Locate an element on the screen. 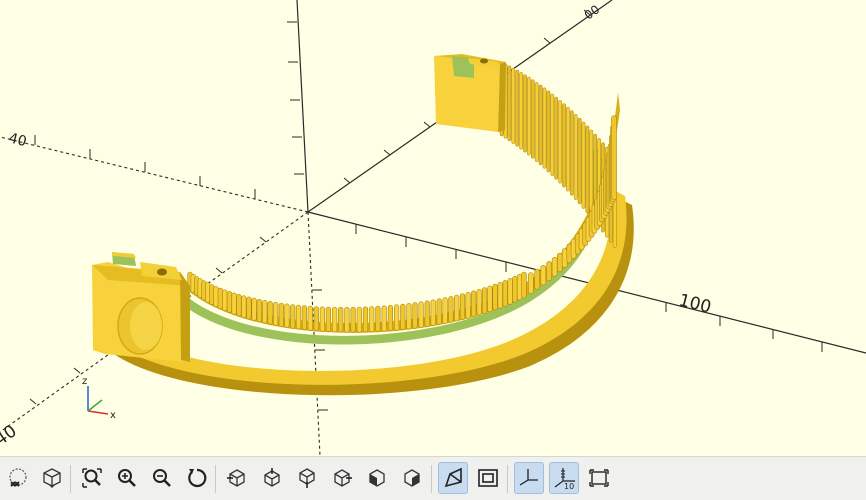 Image resolution: width=866 pixels, height=500 pixels. zoom-in-icon is located at coordinates (127, 478).